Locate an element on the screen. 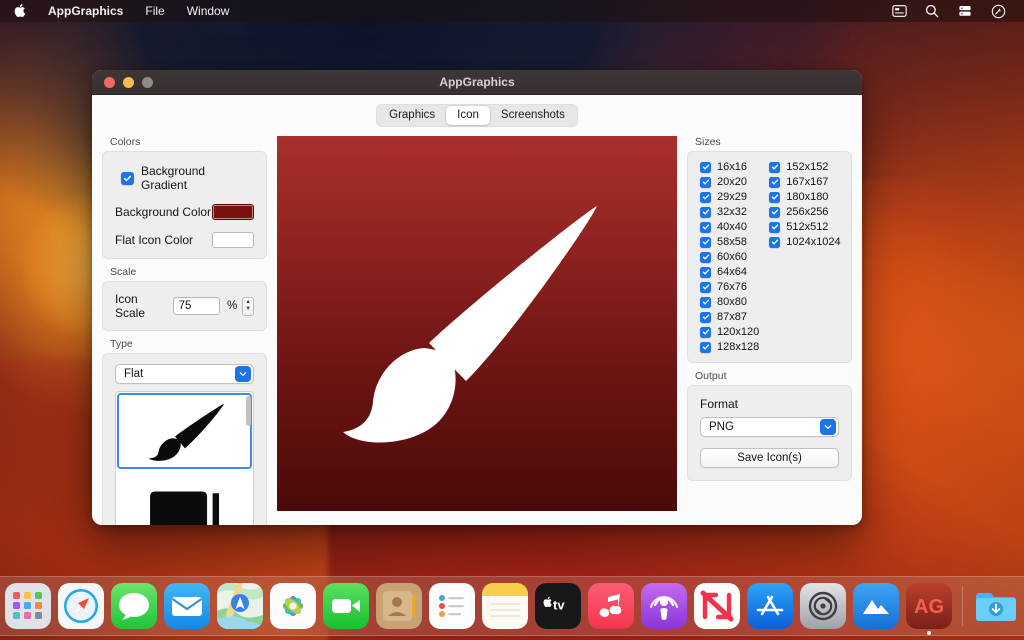 The width and height of the screenshot is (1024, 640). paintbrush-thumbnail-icon is located at coordinates (186, 432).